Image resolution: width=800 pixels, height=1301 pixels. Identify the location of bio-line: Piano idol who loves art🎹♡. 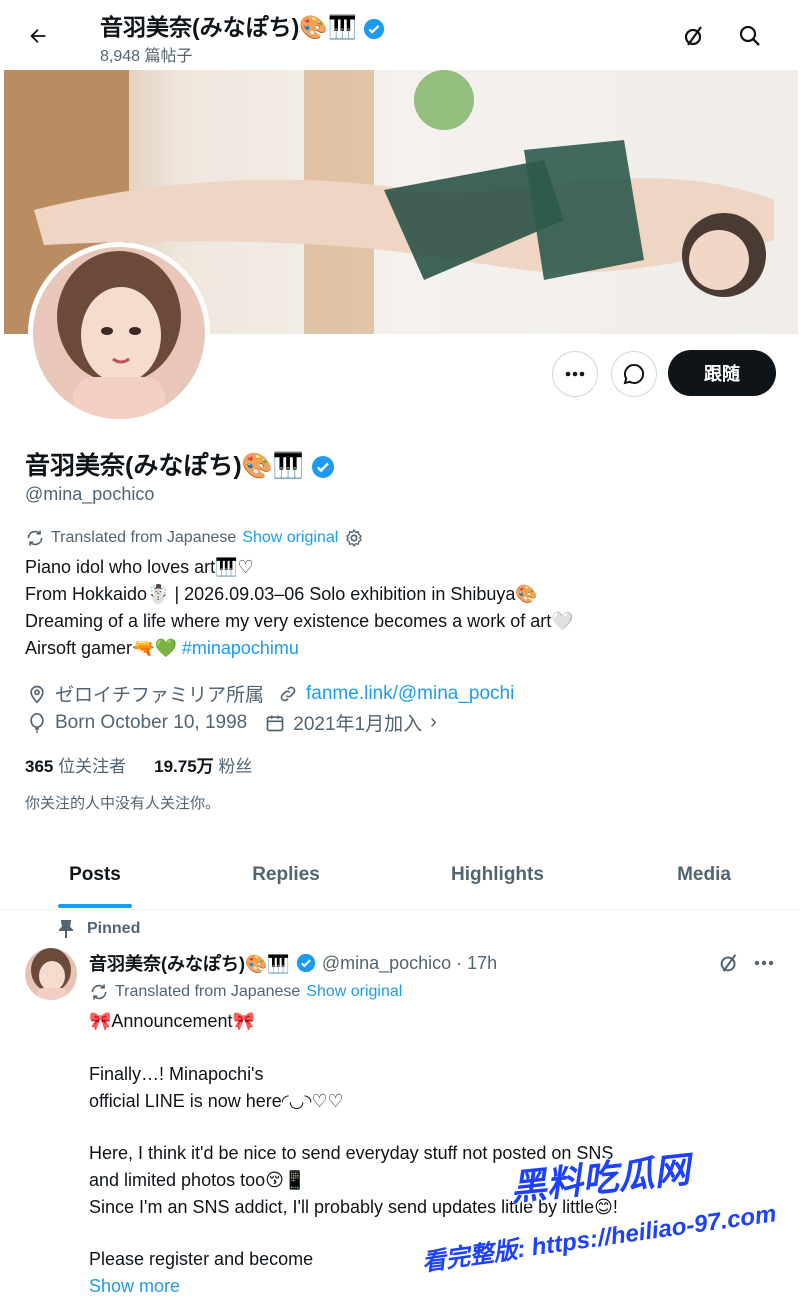
(139, 567).